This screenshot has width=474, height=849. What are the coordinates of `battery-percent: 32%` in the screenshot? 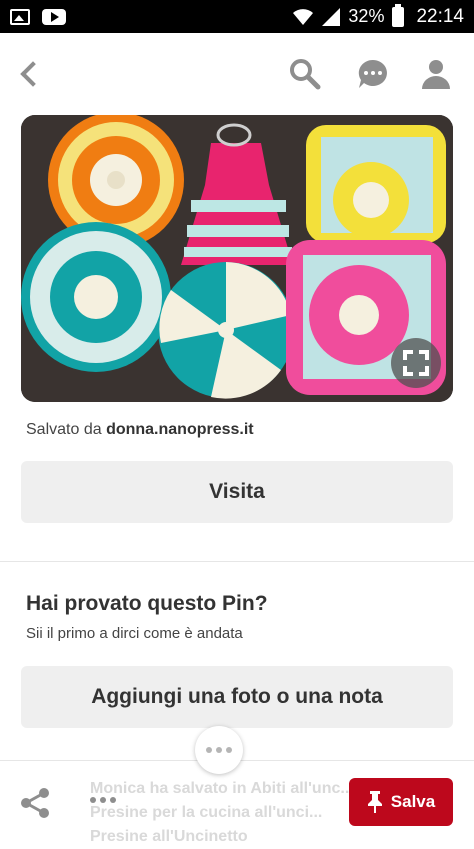 It's located at (366, 16).